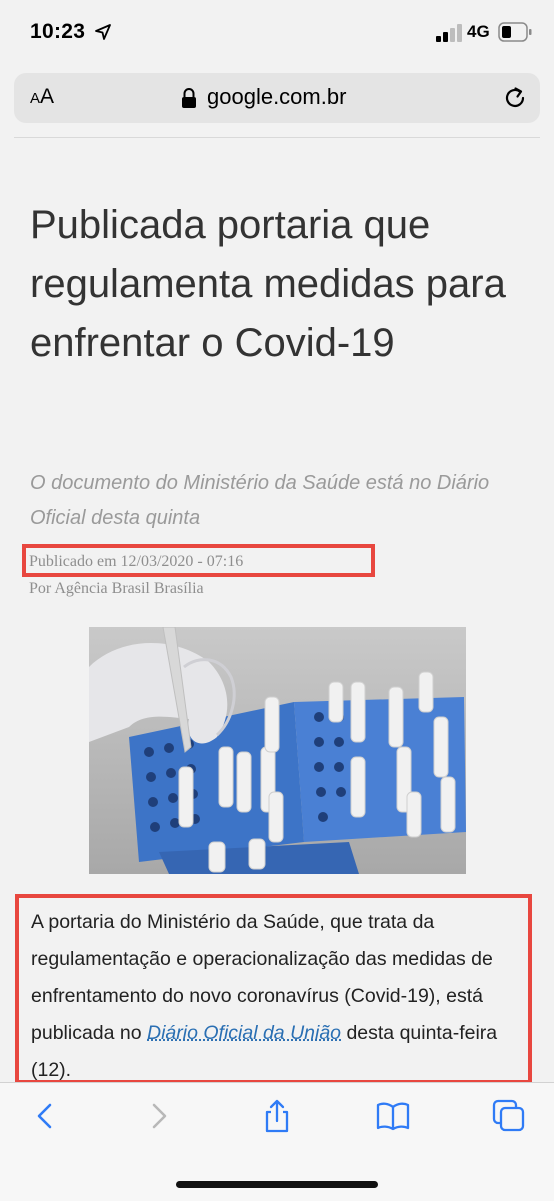 This screenshot has width=554, height=1201. What do you see at coordinates (393, 1116) in the screenshot?
I see `bookmarks-icon` at bounding box center [393, 1116].